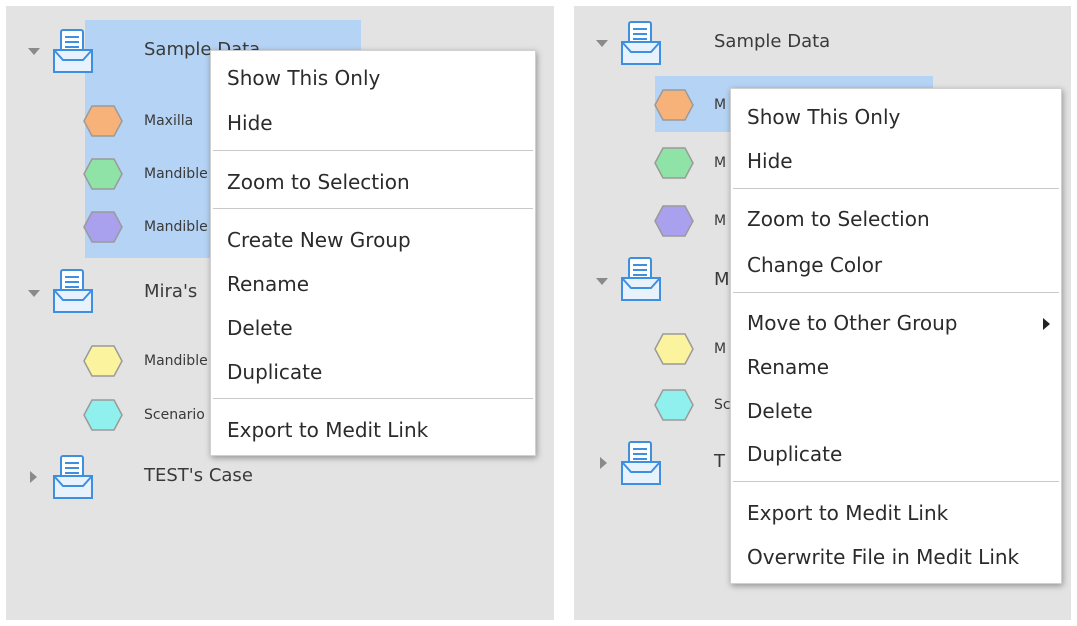  I want to click on tree-group: M, so click(654, 279).